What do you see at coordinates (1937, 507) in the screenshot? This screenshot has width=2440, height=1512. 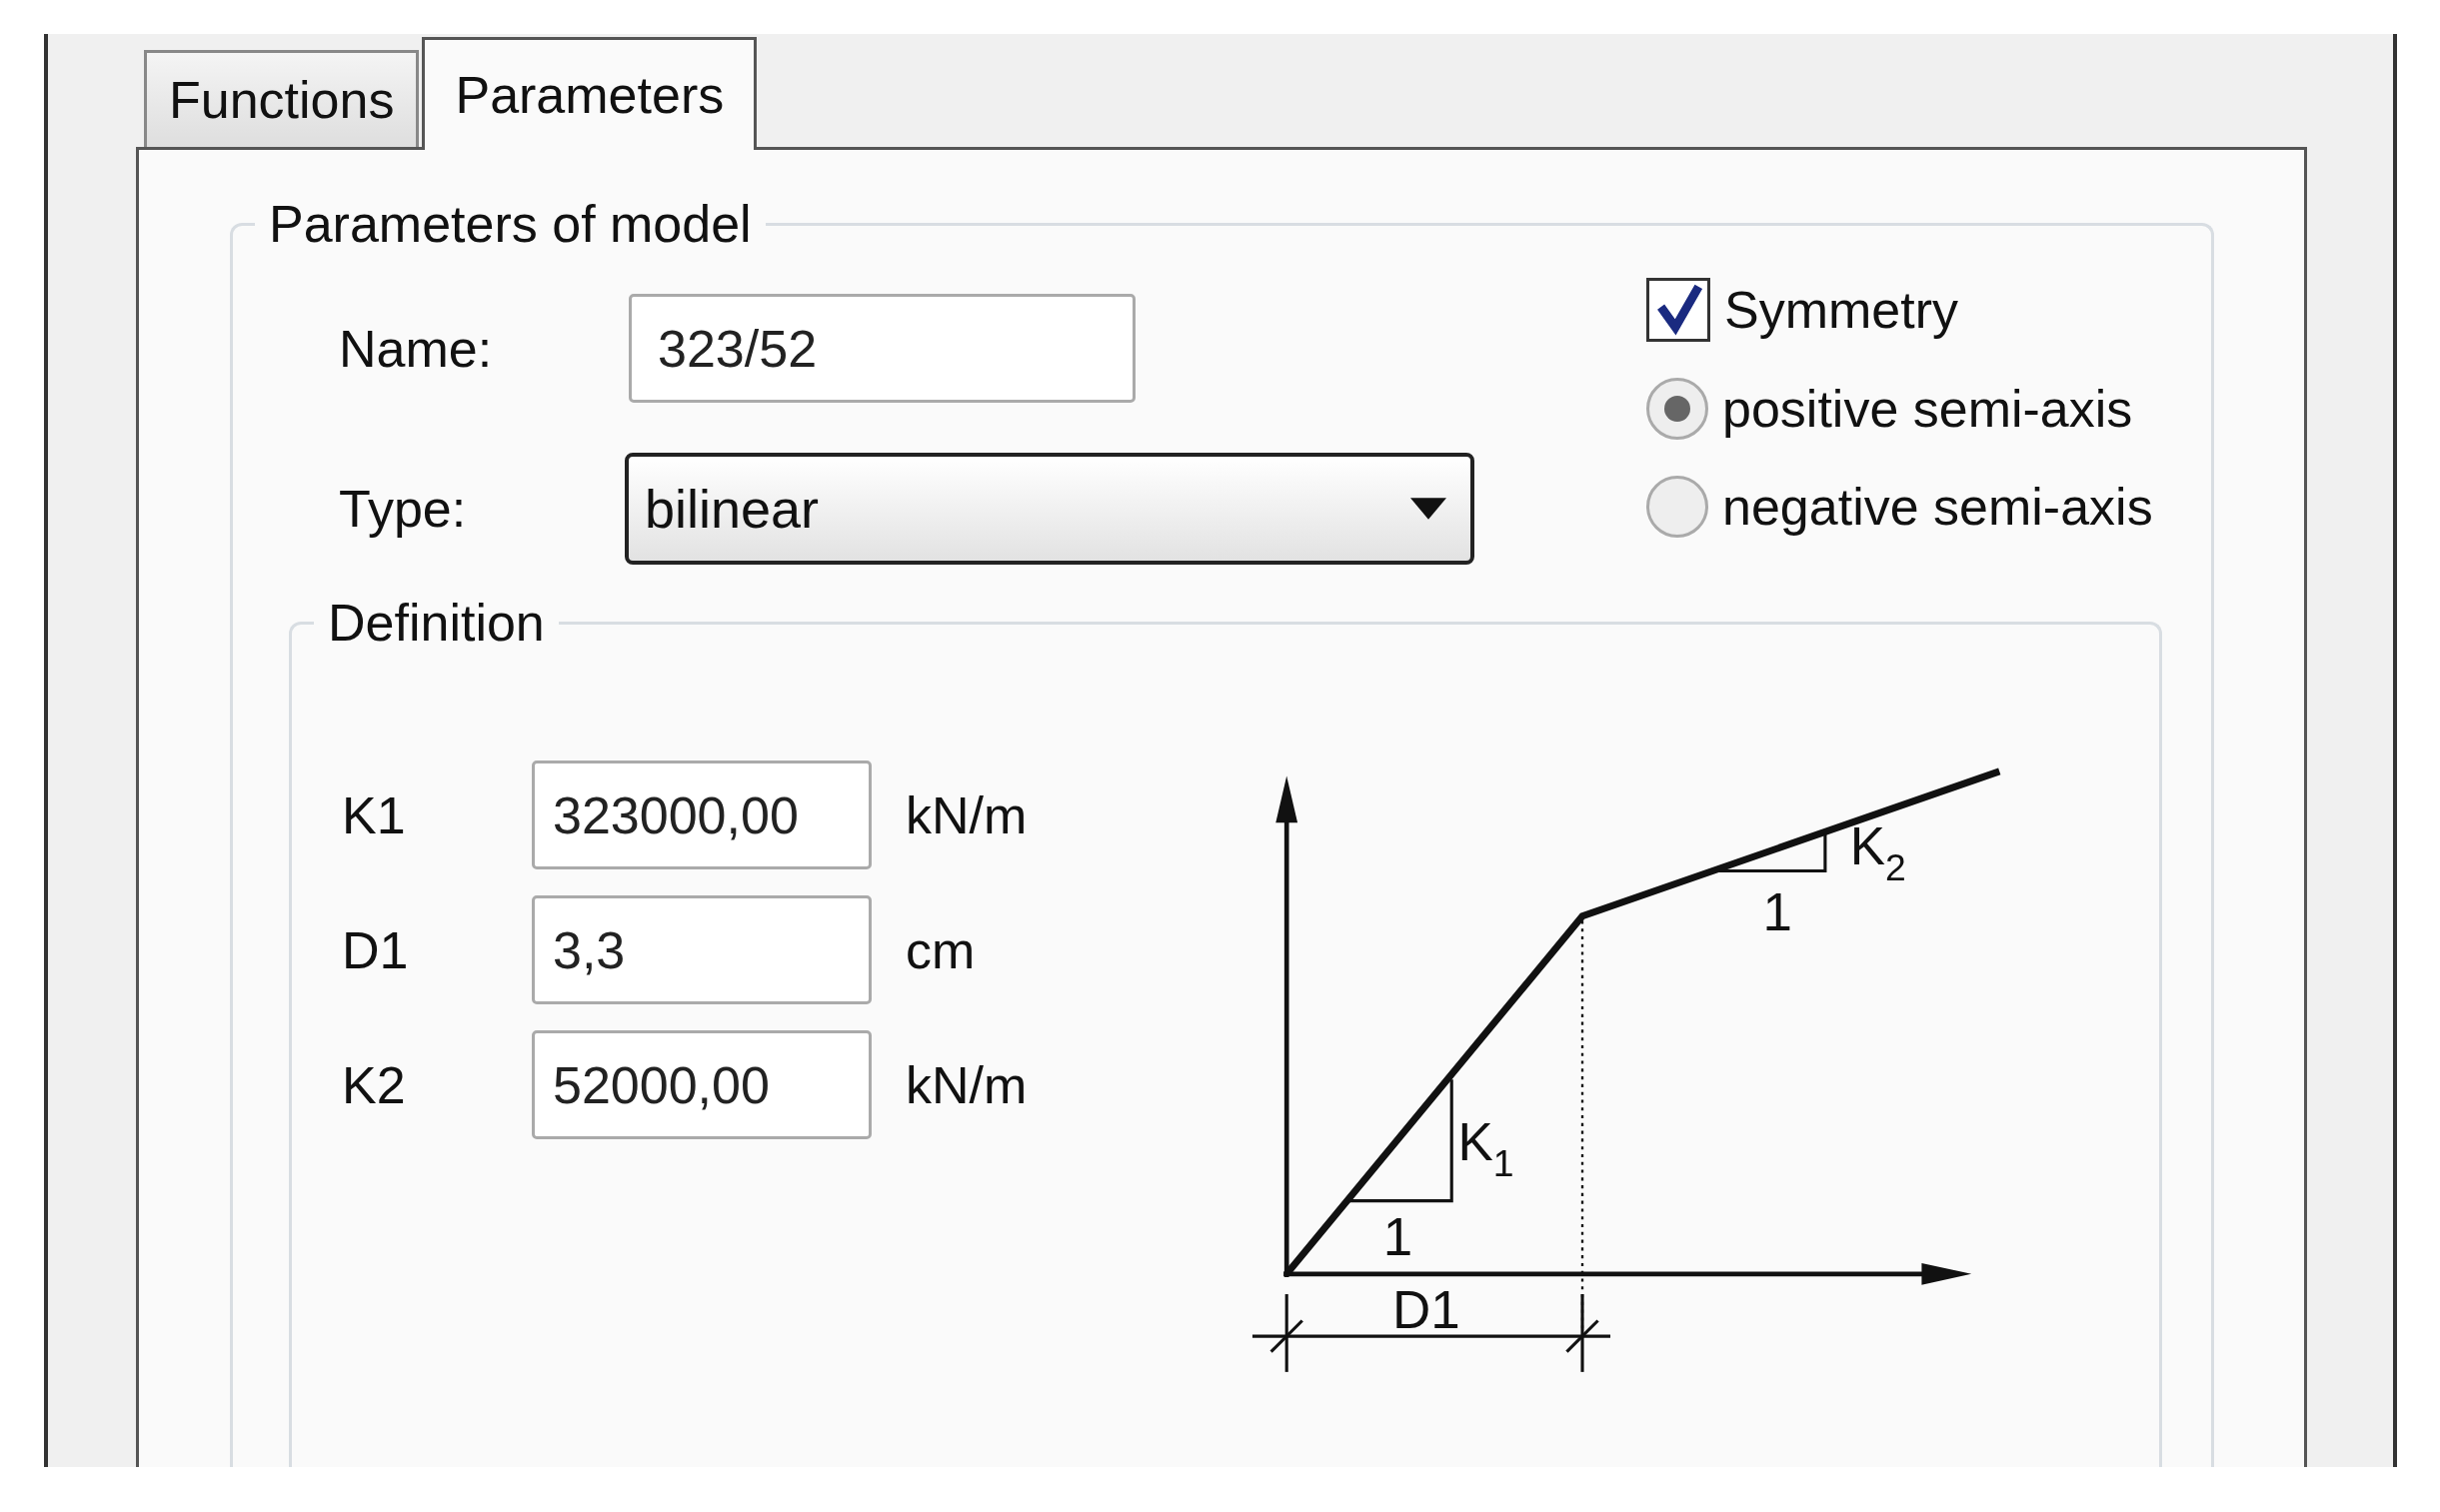 I see `radio-label: negative semi-axis` at bounding box center [1937, 507].